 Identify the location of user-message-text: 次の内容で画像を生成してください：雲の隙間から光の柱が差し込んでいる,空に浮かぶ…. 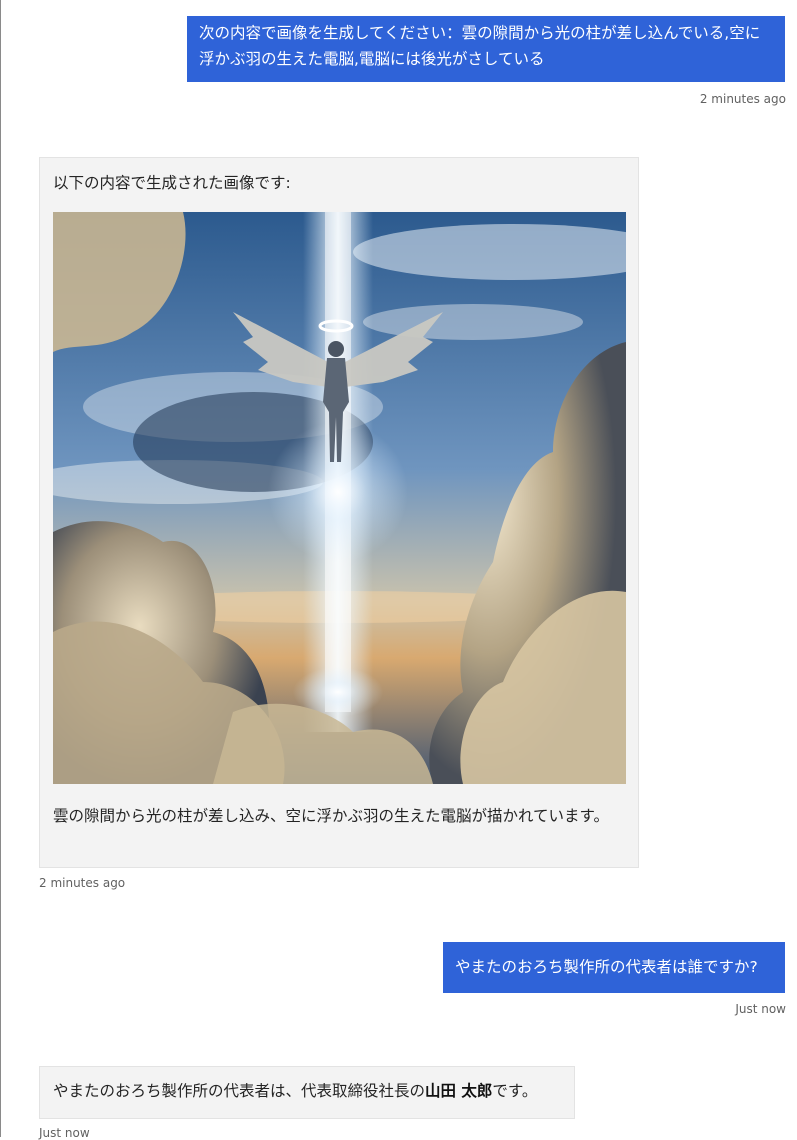
(480, 46).